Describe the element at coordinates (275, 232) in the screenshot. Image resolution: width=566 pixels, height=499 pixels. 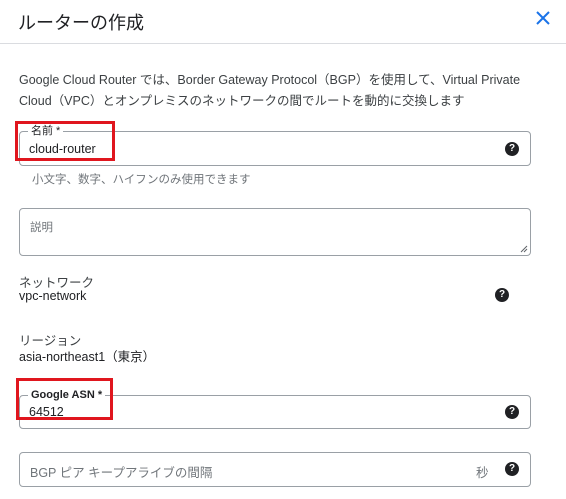
I see `description-textarea: 説明` at that location.